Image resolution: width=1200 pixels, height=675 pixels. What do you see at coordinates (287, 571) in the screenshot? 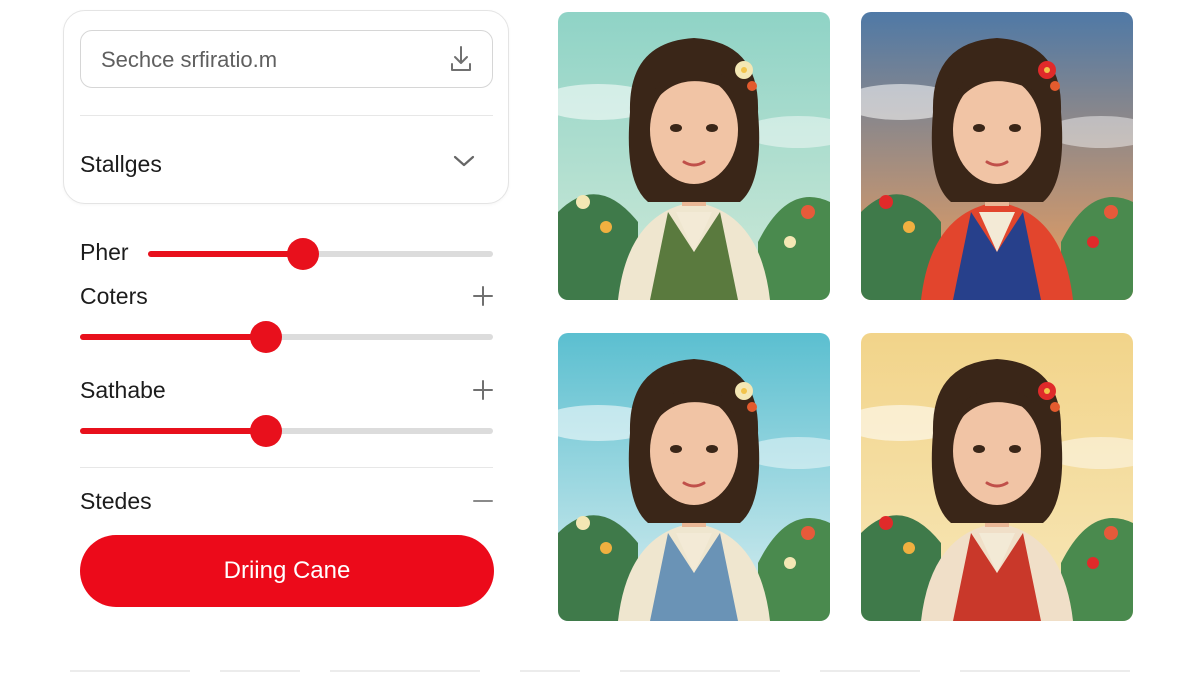
I see `generate-button: Driing Cane` at bounding box center [287, 571].